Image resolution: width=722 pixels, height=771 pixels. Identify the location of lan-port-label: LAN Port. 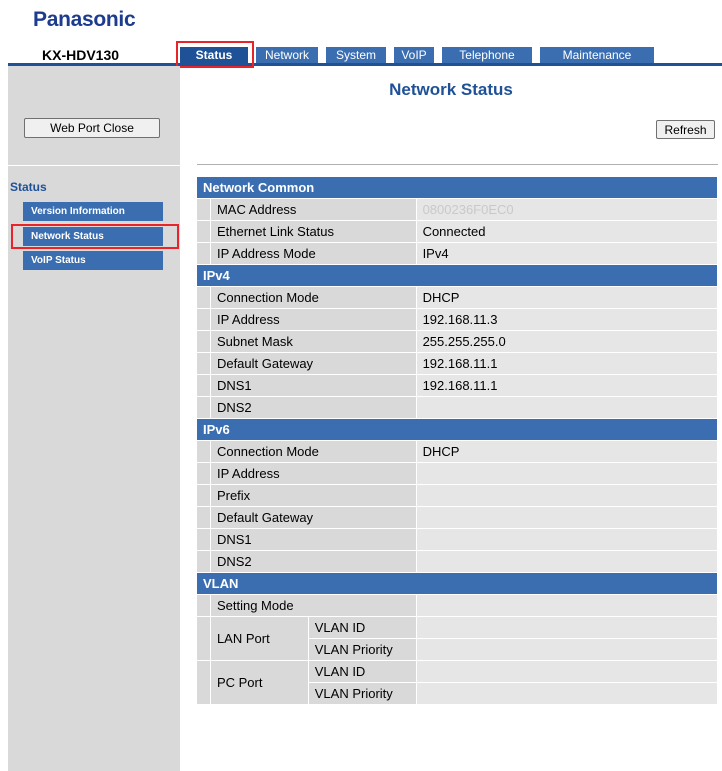
(259, 638).